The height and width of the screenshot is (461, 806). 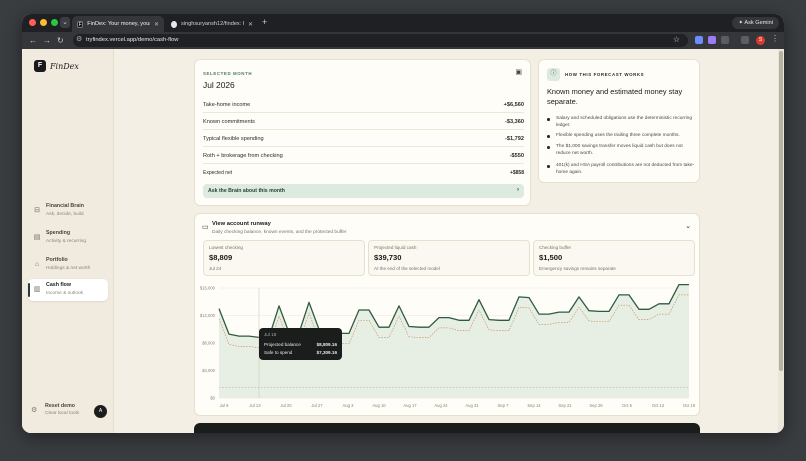 What do you see at coordinates (225, 405) in the screenshot?
I see `x-tick-label: Jul 6` at bounding box center [225, 405].